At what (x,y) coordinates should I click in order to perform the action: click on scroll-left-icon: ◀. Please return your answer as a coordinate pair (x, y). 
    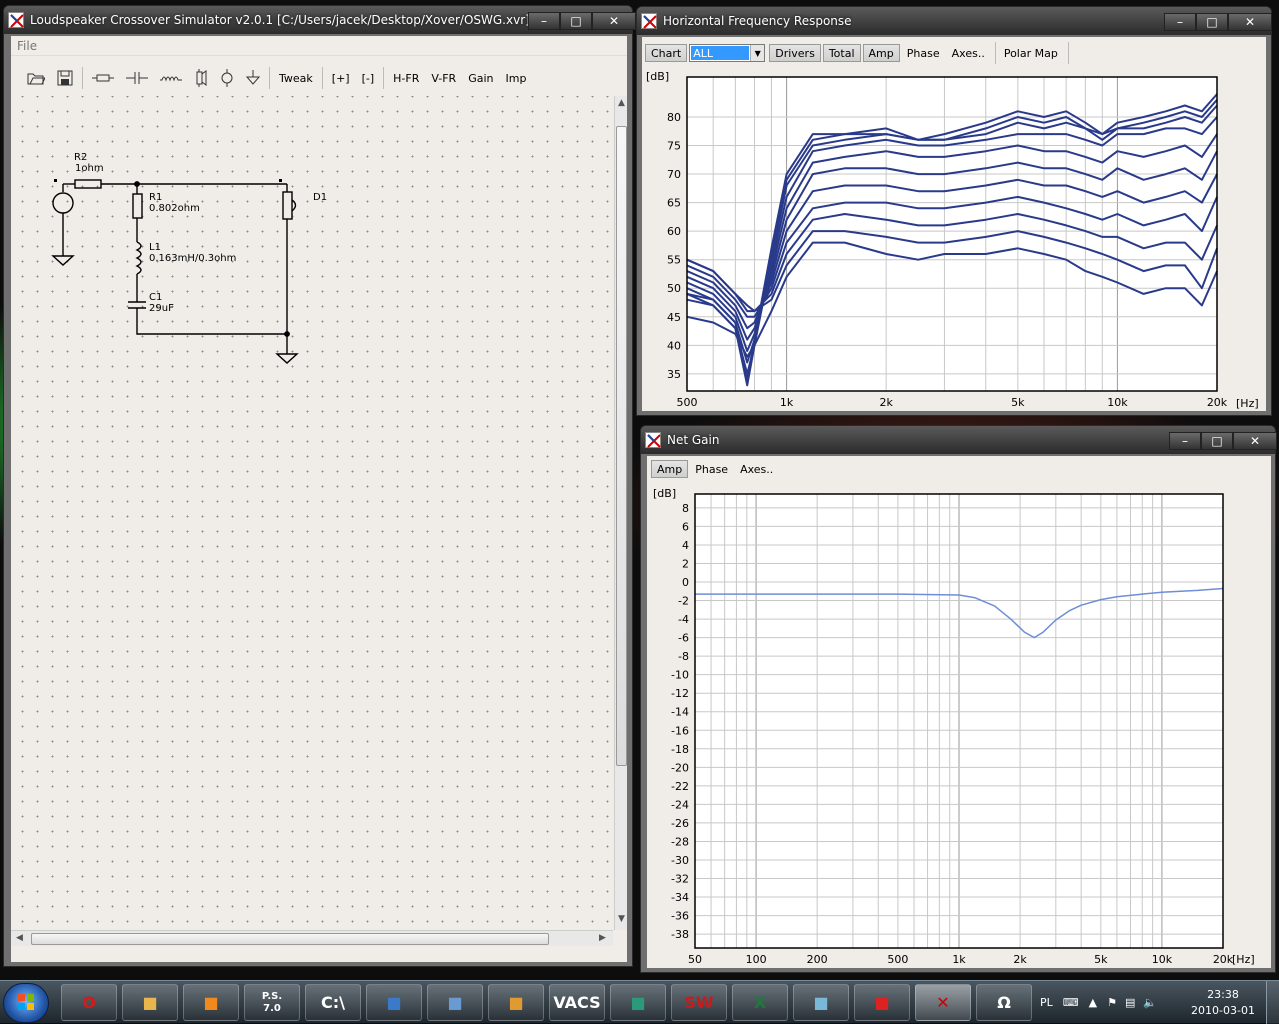
    Looking at the image, I should click on (19, 938).